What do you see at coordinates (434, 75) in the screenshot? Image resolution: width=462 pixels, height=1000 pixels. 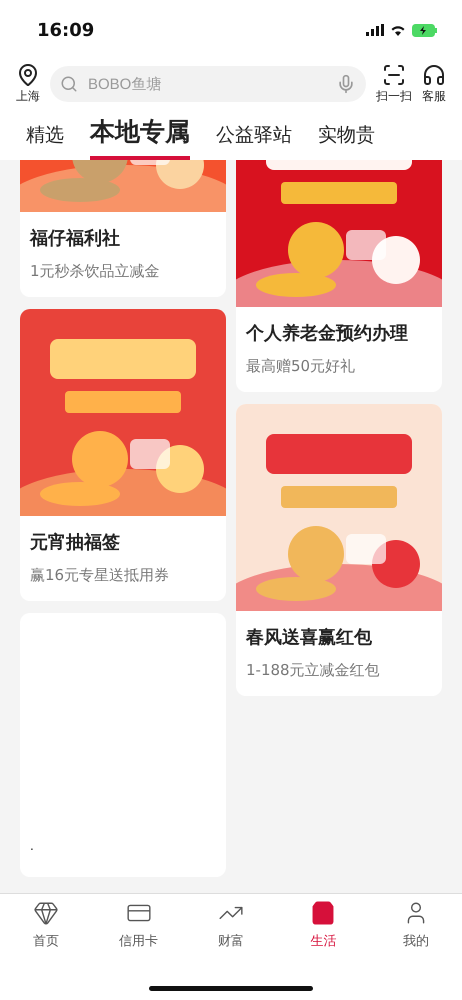 I see `headset-icon` at bounding box center [434, 75].